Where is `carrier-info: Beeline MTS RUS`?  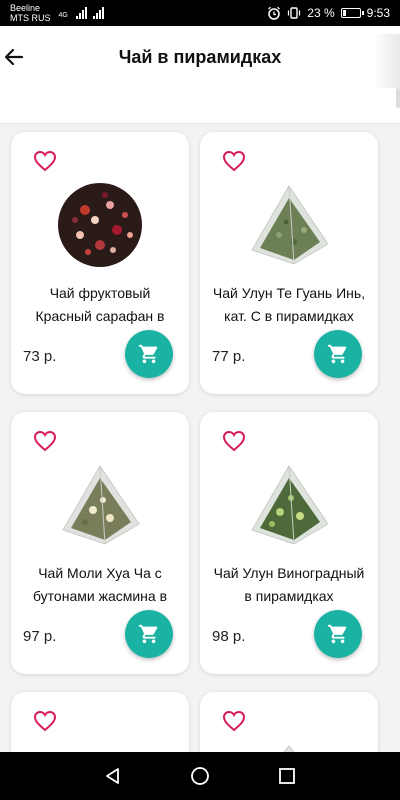
carrier-info: Beeline MTS RUS is located at coordinates (30, 13).